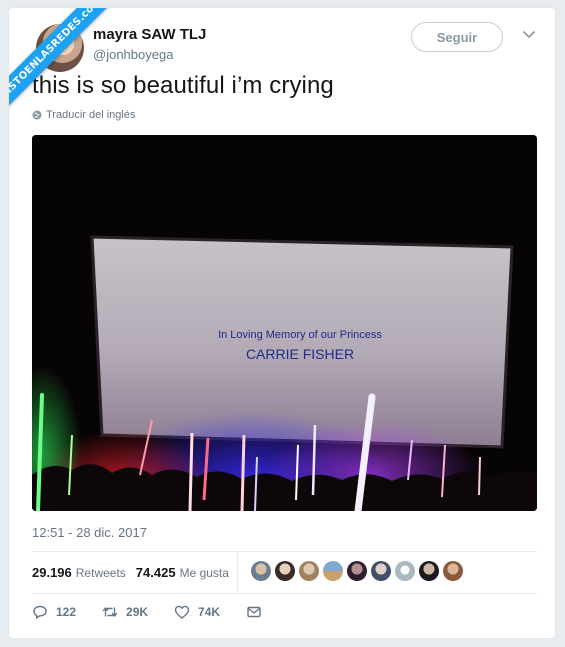 The width and height of the screenshot is (565, 647). What do you see at coordinates (60, 48) in the screenshot?
I see `avatar` at bounding box center [60, 48].